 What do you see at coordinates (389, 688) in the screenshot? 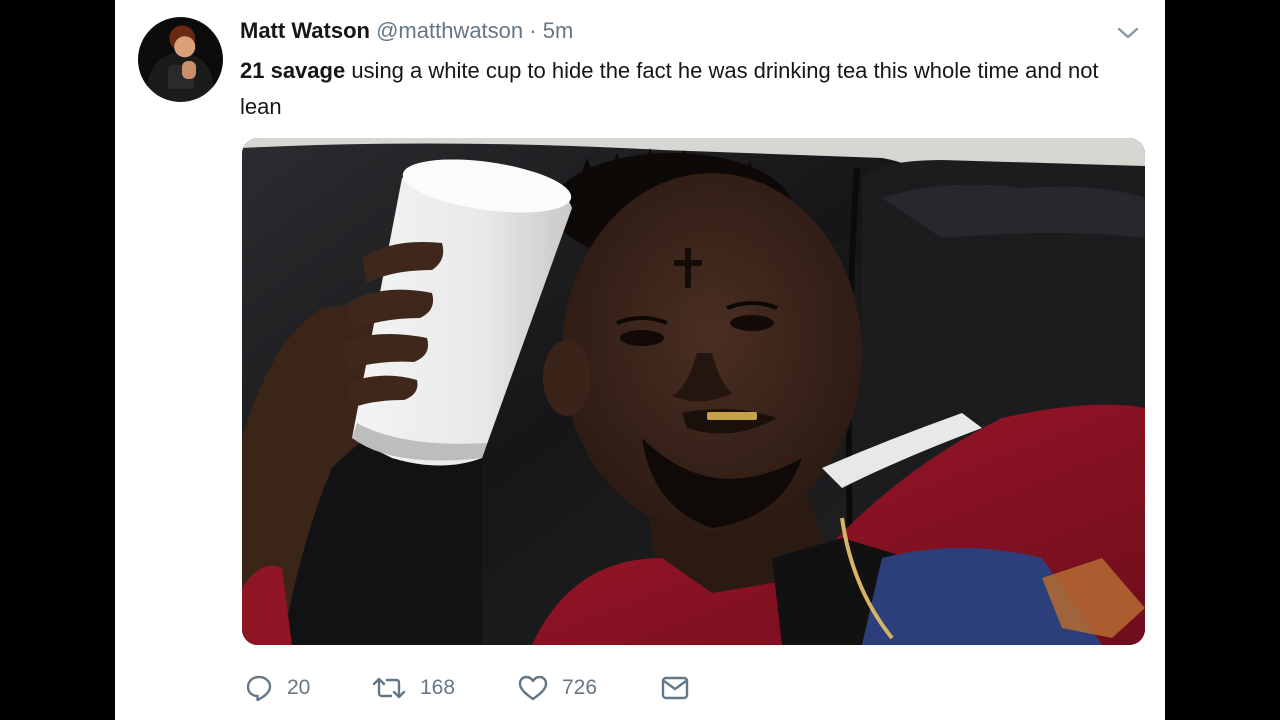
I see `retweet-icon` at bounding box center [389, 688].